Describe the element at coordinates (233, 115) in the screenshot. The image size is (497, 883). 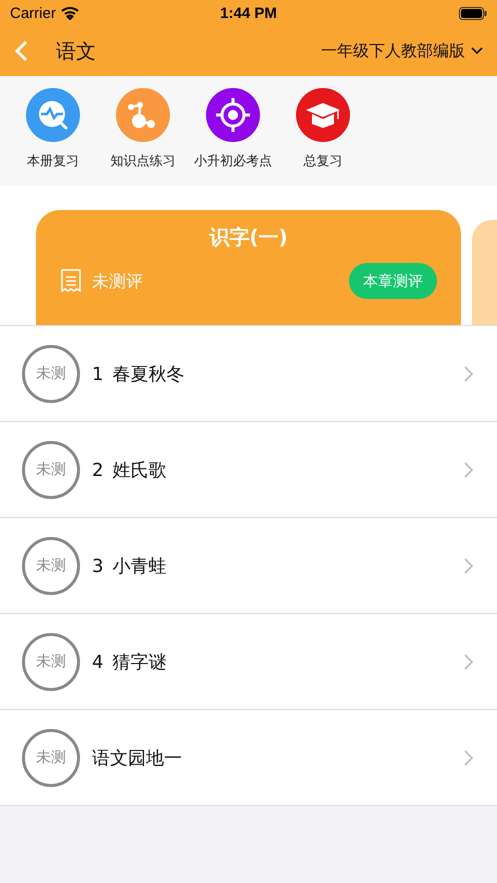
I see `target-icon` at that location.